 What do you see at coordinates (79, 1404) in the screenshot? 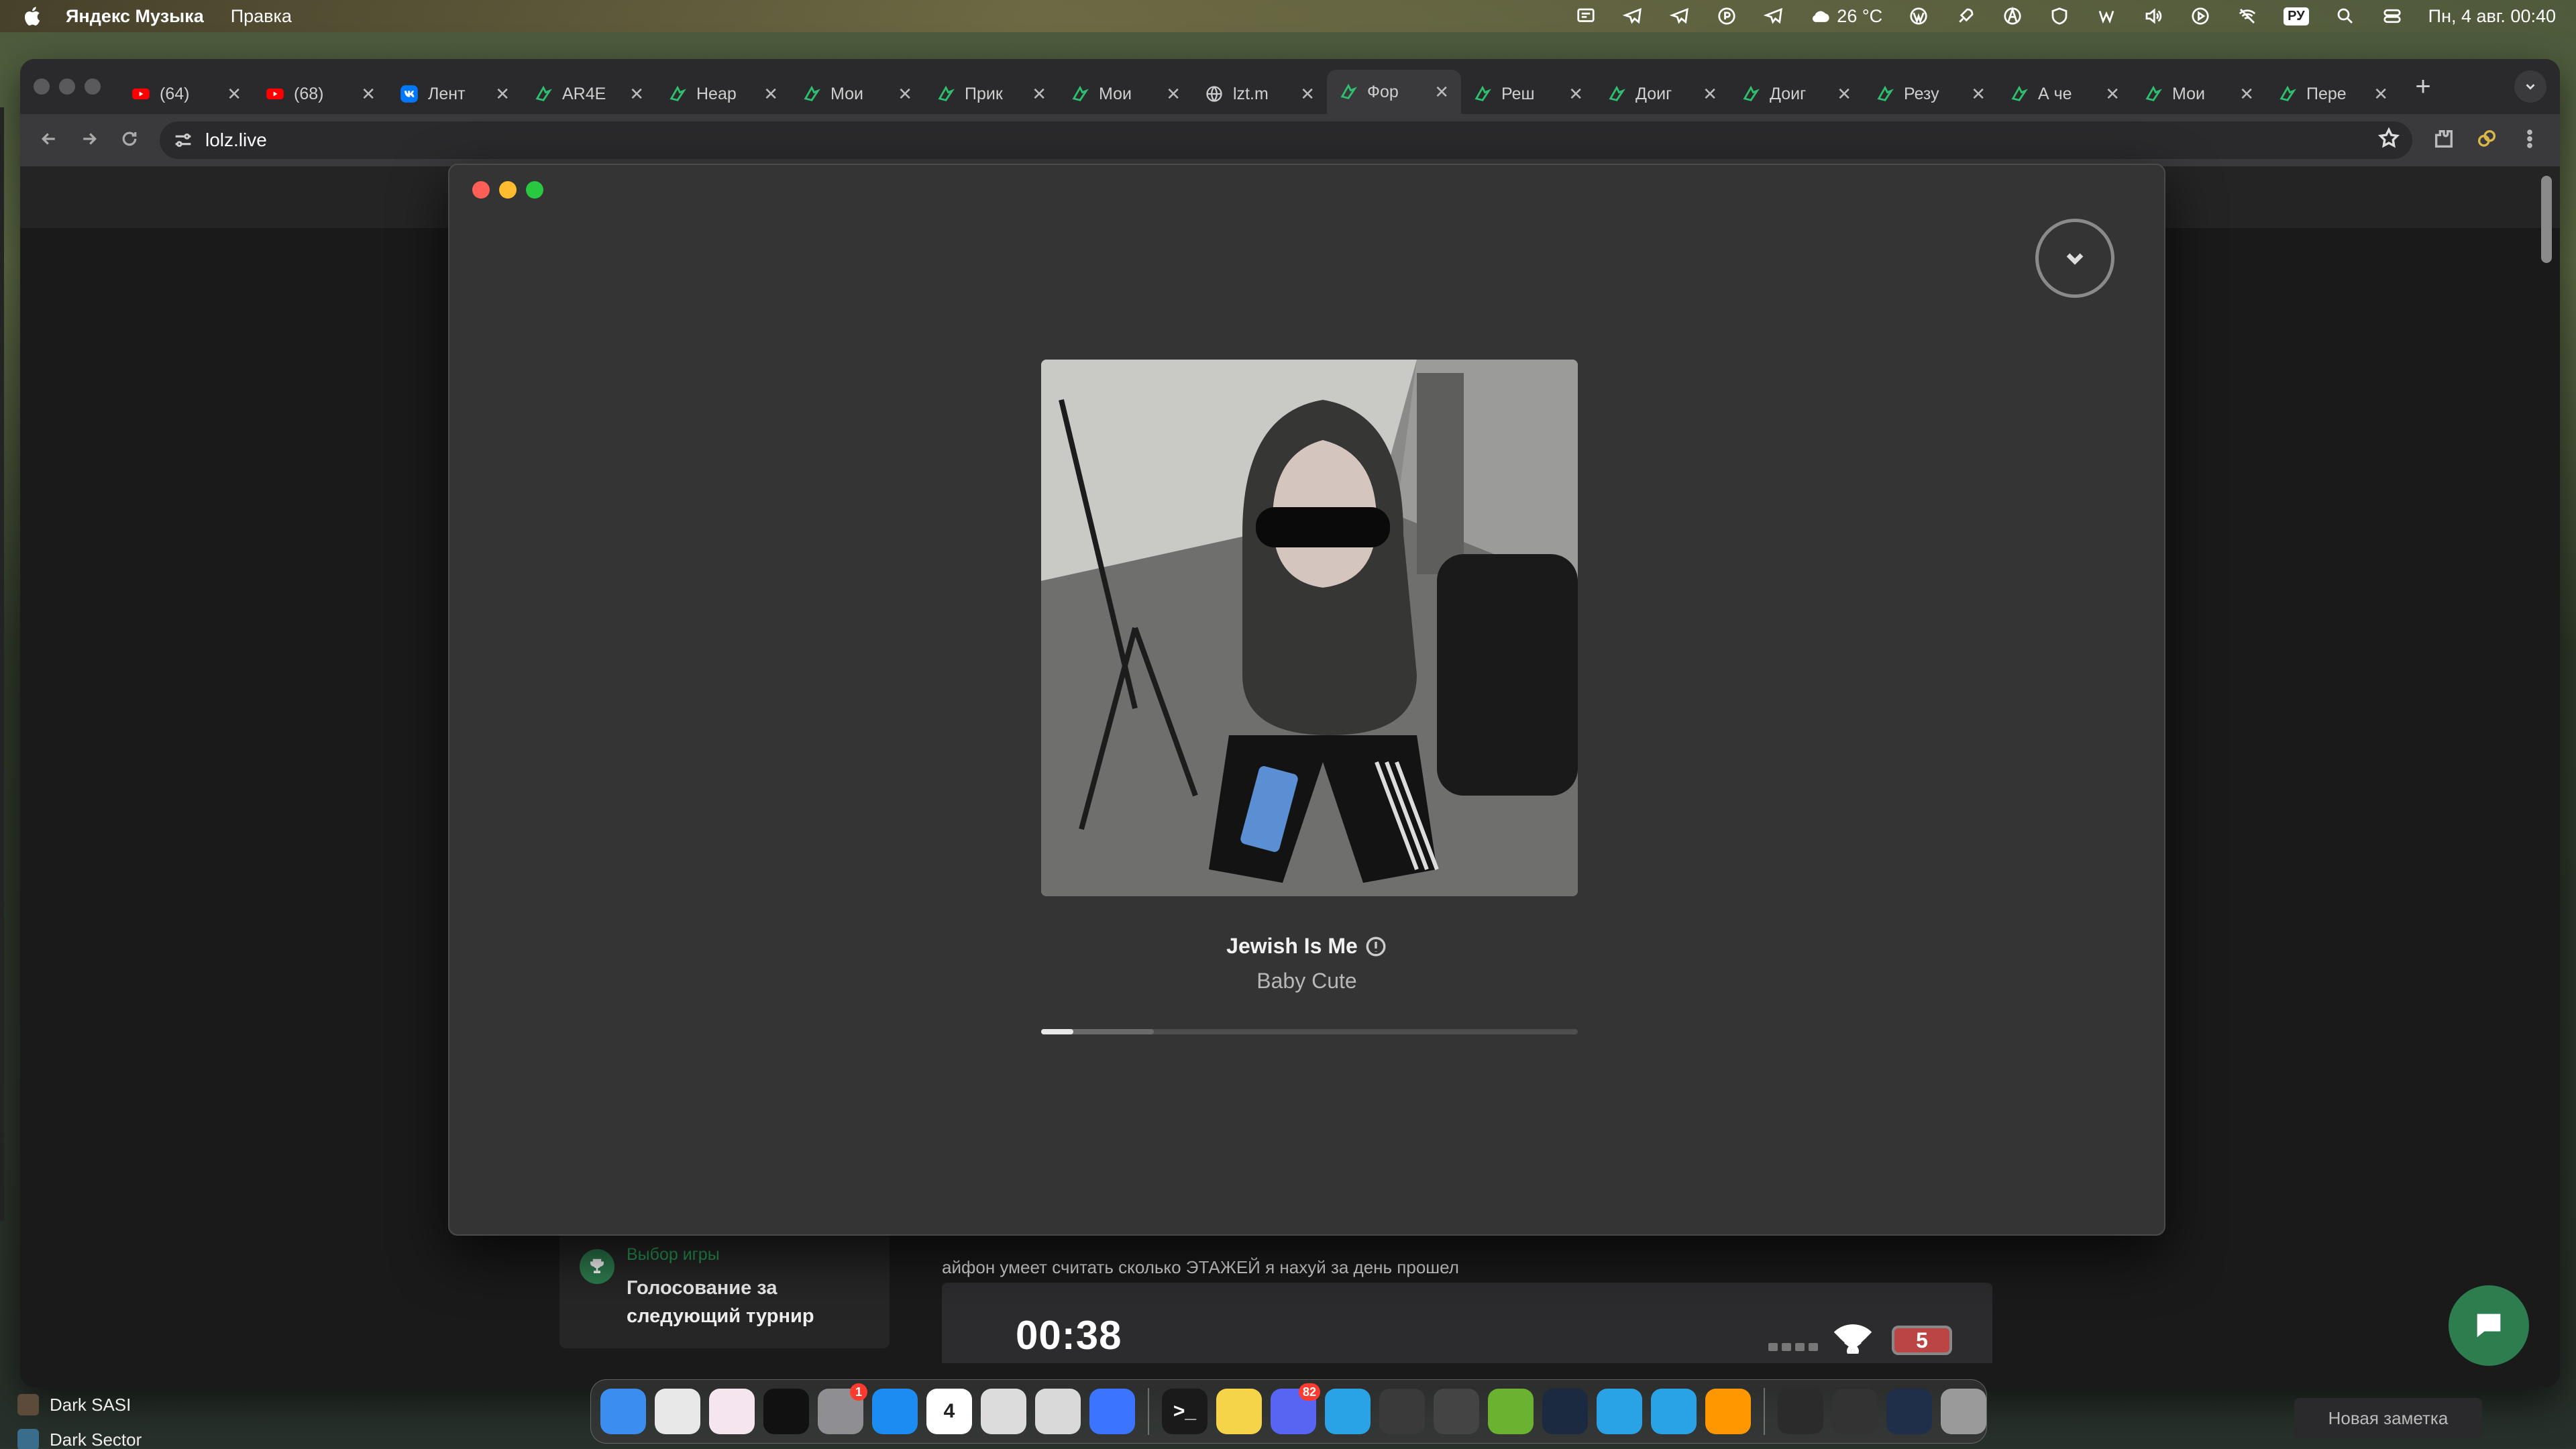
I see `taskbar-item-dark-sasi: Dark SASI` at bounding box center [79, 1404].